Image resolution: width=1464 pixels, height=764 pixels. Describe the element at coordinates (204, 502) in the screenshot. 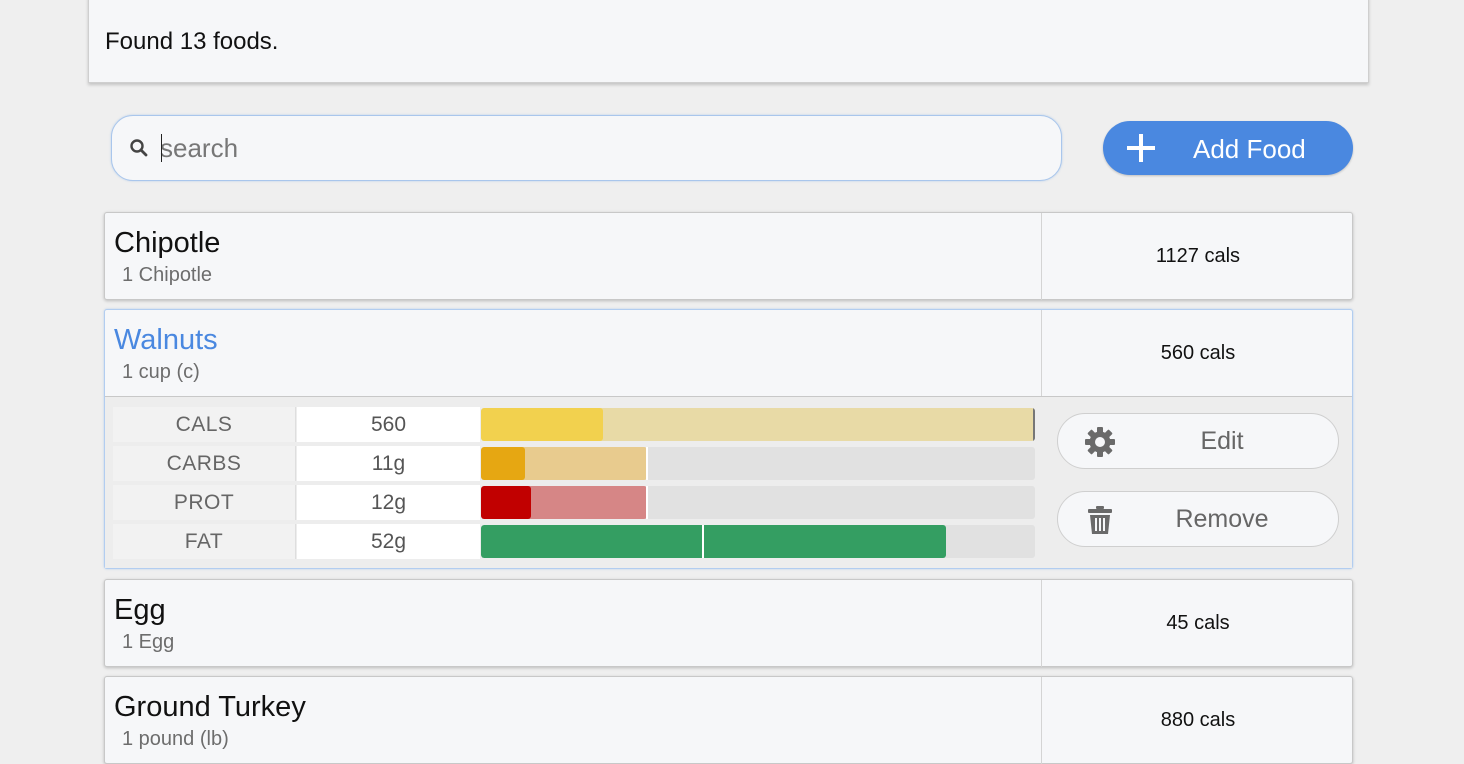

I see `macro-label: PROT` at that location.